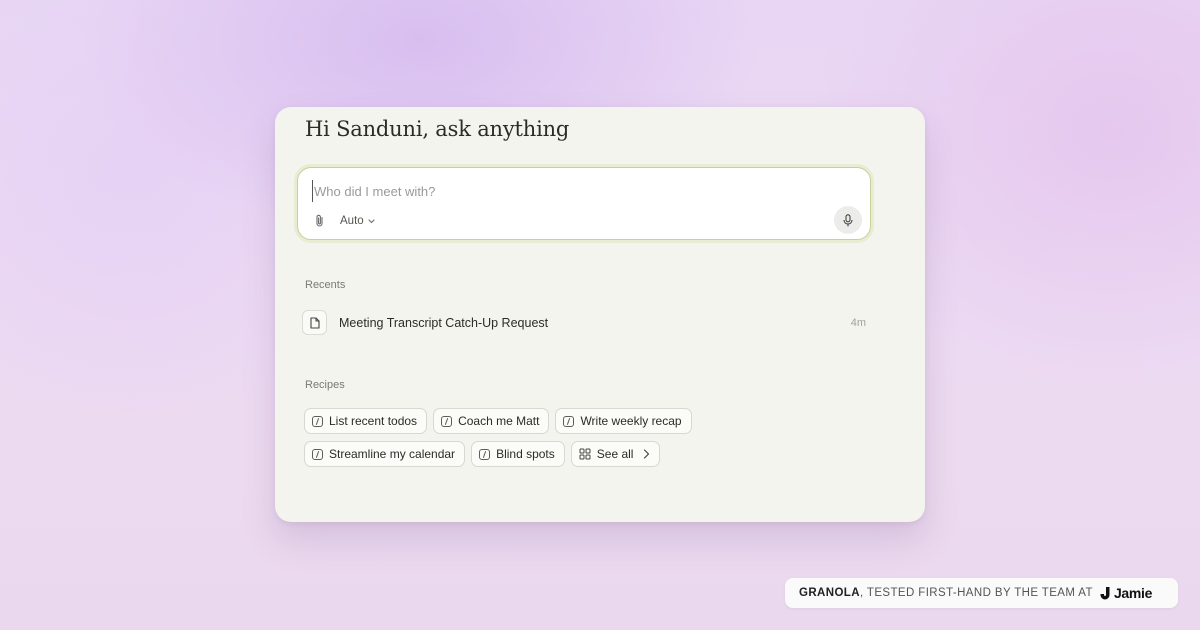 The height and width of the screenshot is (630, 1200). Describe the element at coordinates (573, 191) in the screenshot. I see `ask-input` at that location.